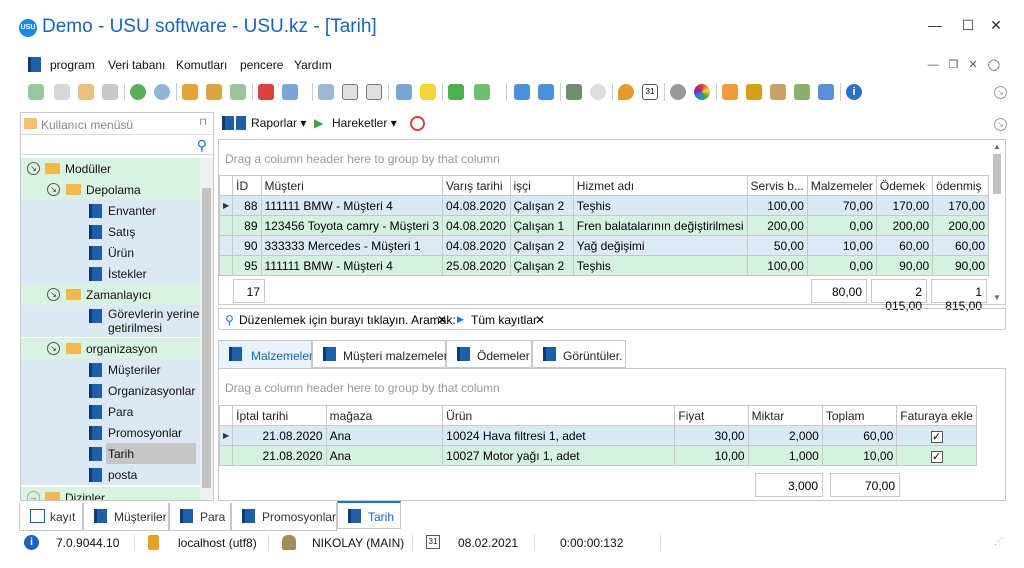 Image resolution: width=1024 pixels, height=568 pixels. Describe the element at coordinates (111, 231) in the screenshot. I see `tree-item-satis: Satış` at that location.